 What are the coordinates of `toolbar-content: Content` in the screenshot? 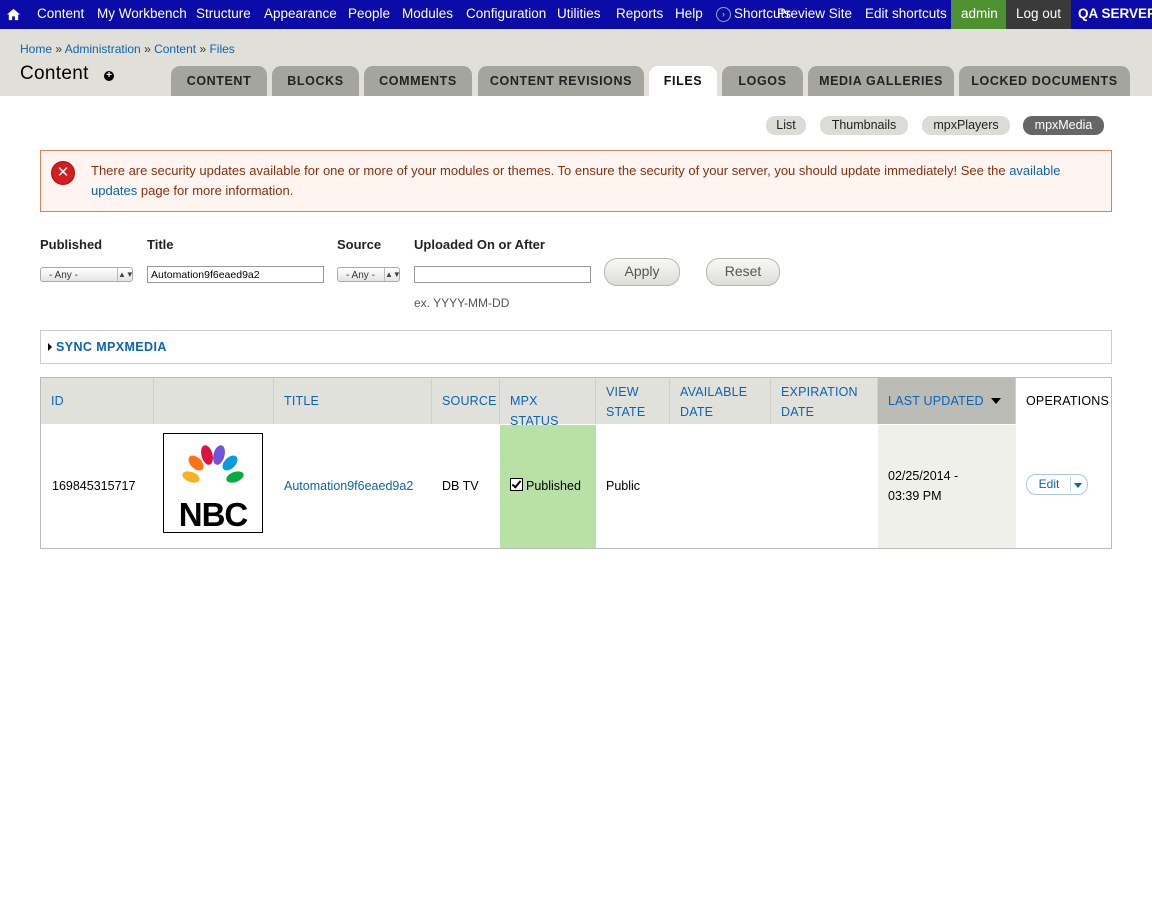 It's located at (60, 14).